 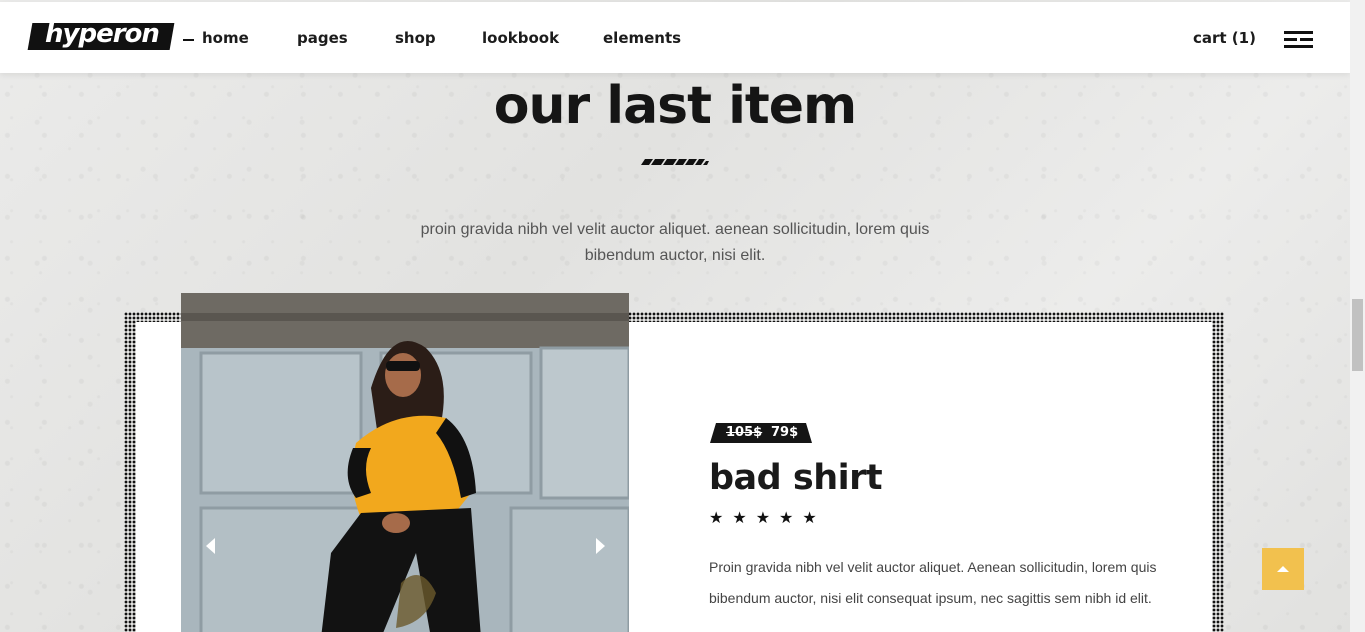 I want to click on scrollbar-thumb, so click(x=1357, y=335).